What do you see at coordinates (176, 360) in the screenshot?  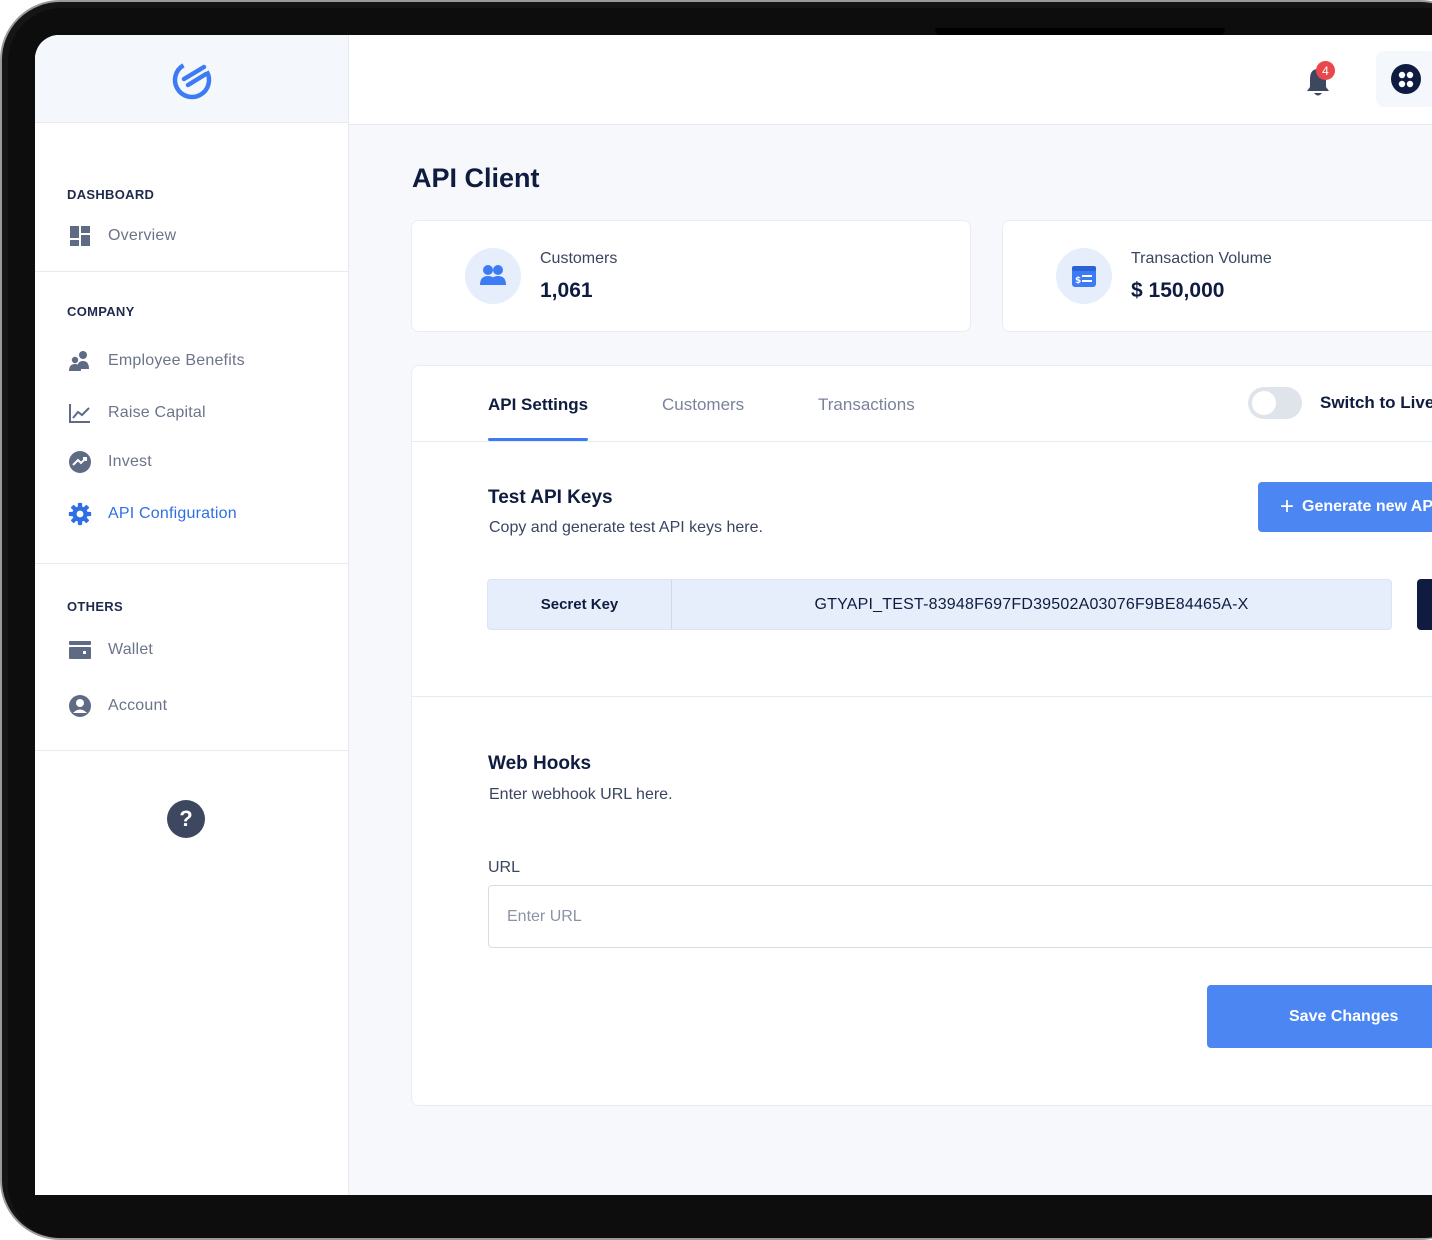 I see `sidebar-item-label: Employee Benefits` at bounding box center [176, 360].